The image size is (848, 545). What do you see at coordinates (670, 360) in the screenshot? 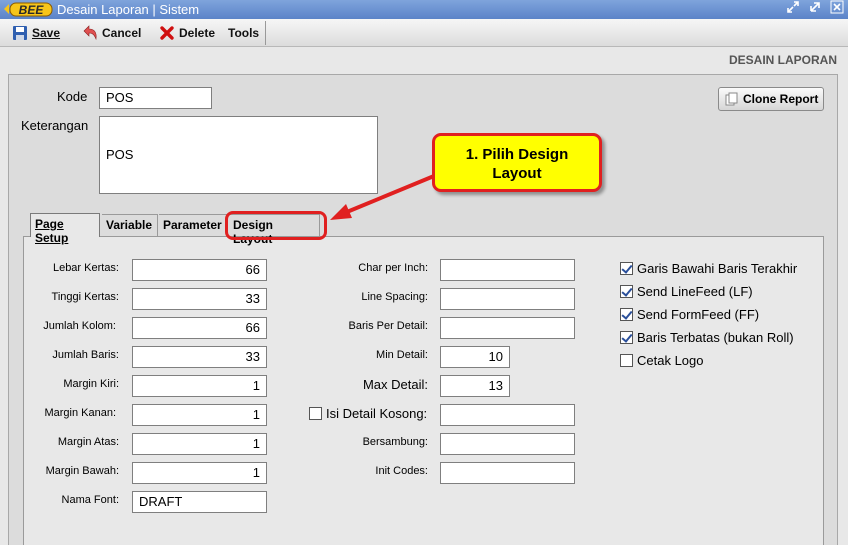
I see `cetak-logo-label: Cetak Logo` at bounding box center [670, 360].